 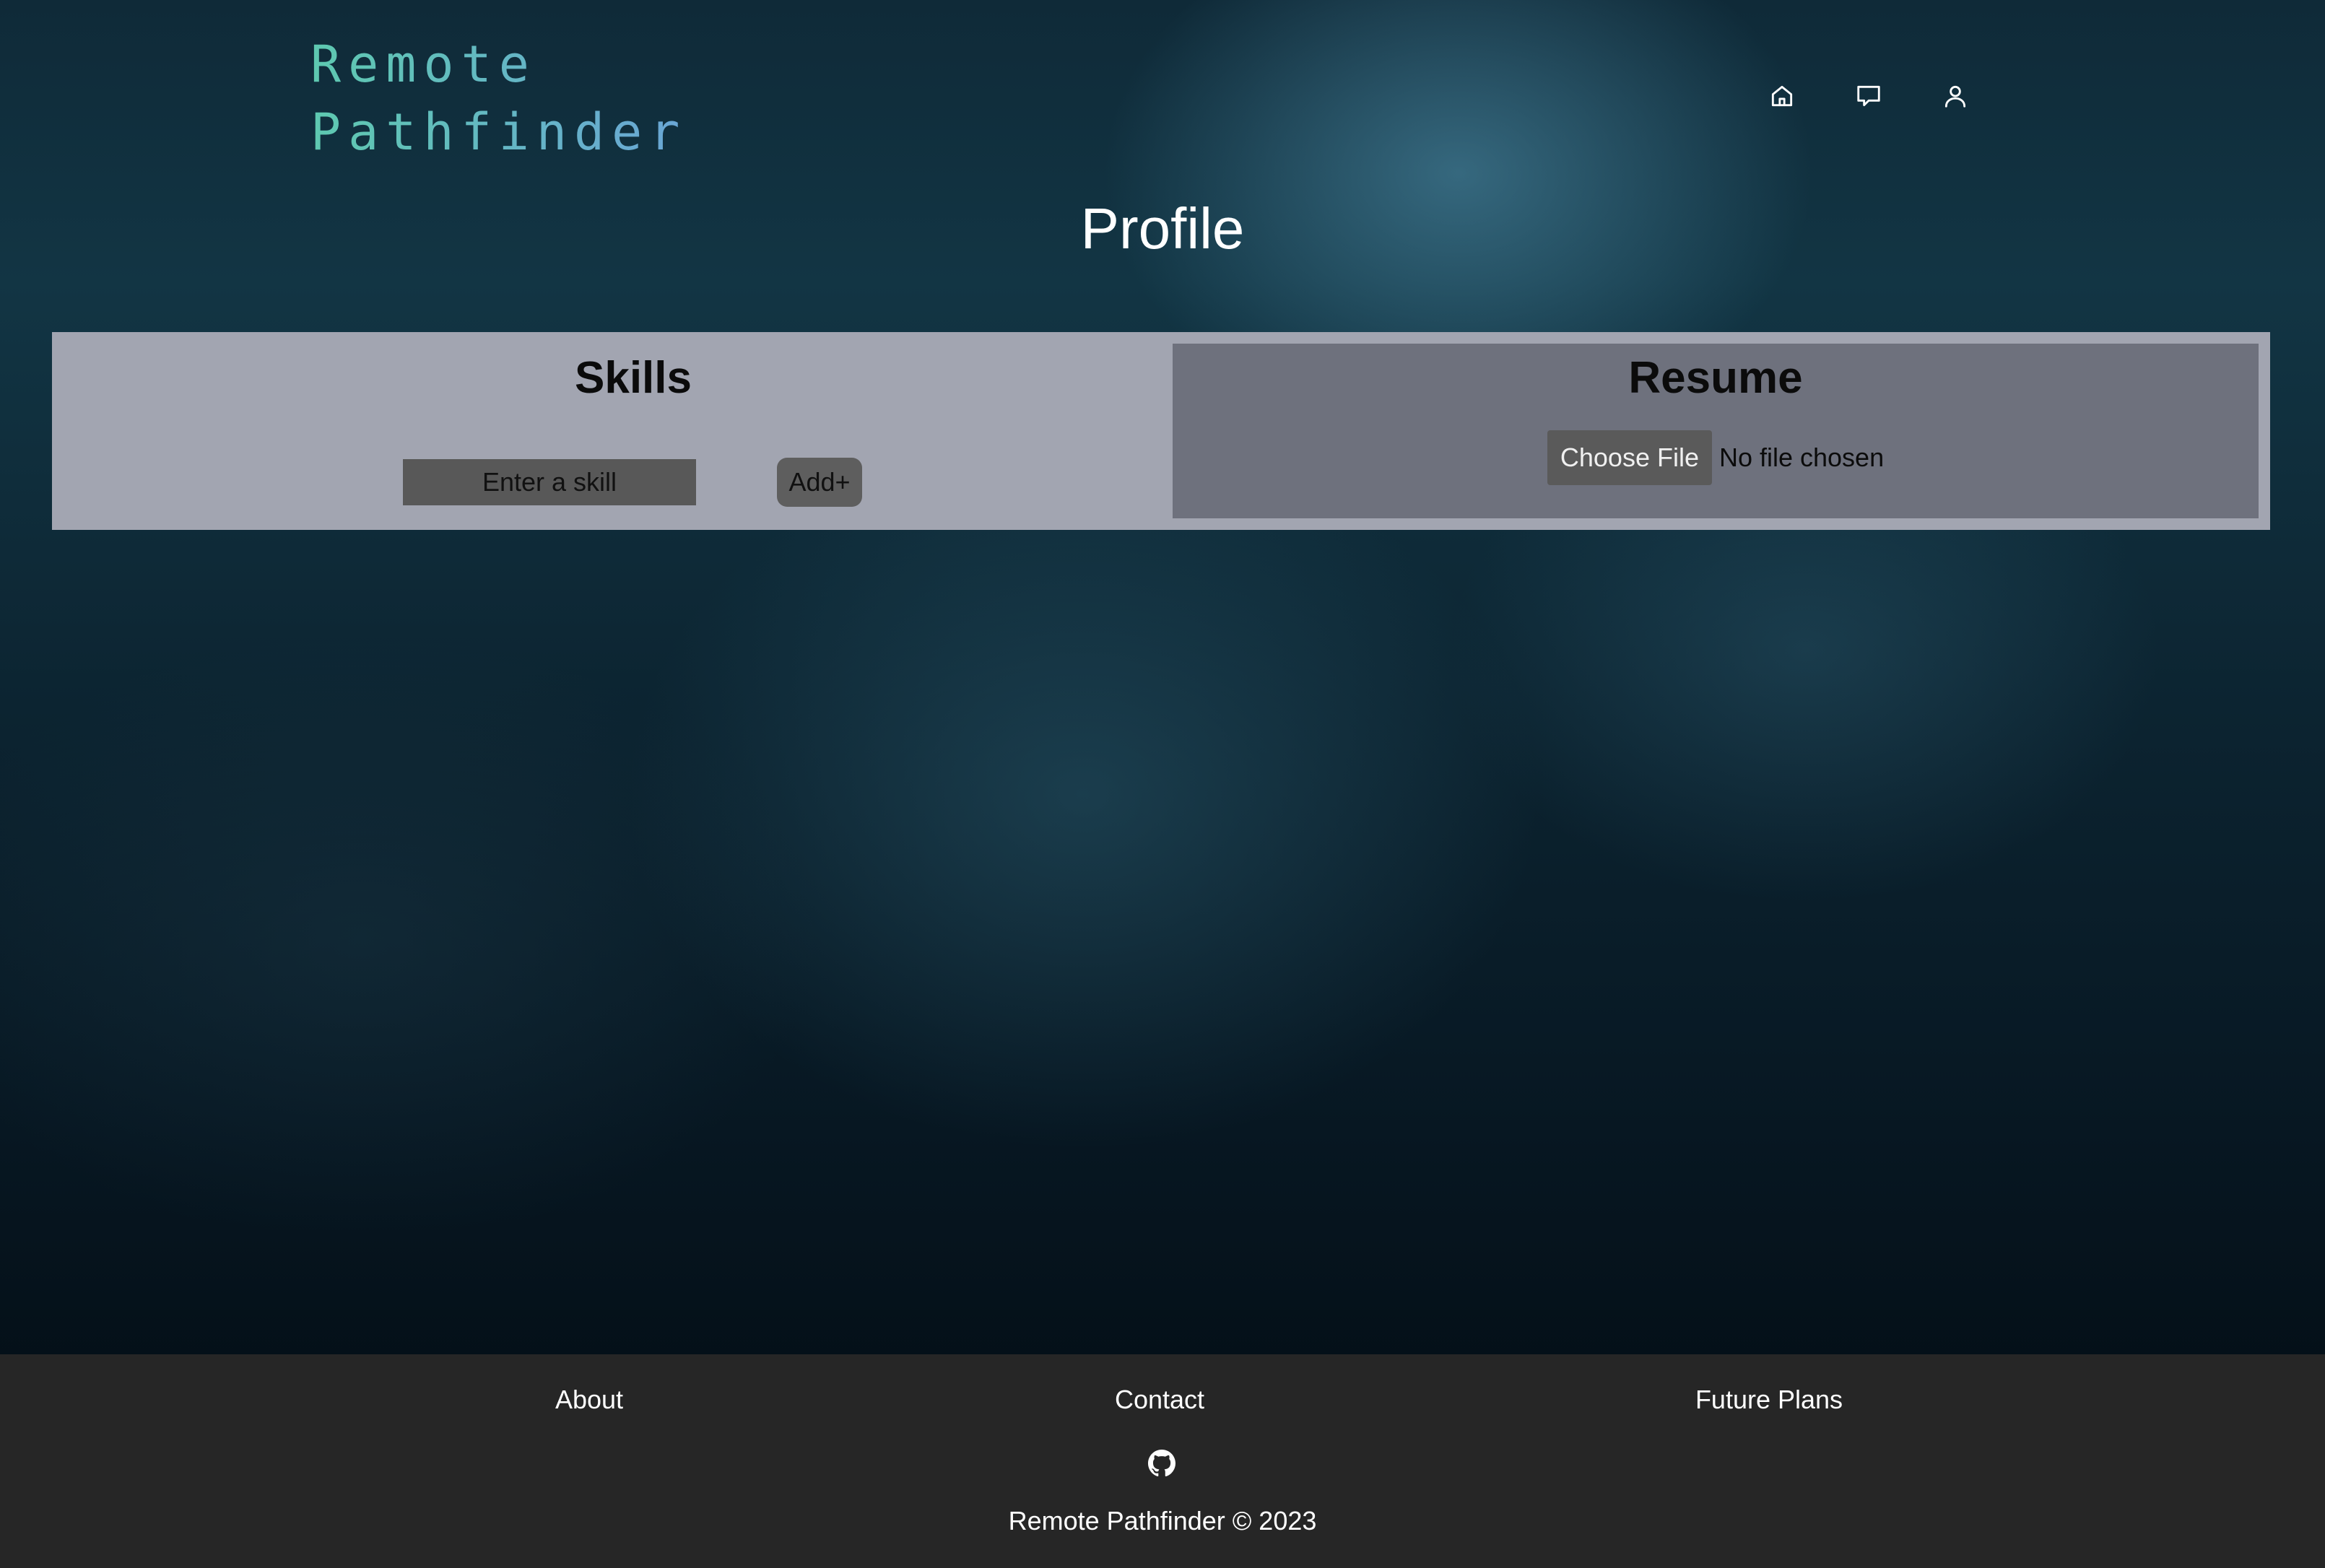 What do you see at coordinates (1162, 1521) in the screenshot?
I see `copyright-text: Remote Pathfinder © 2023` at bounding box center [1162, 1521].